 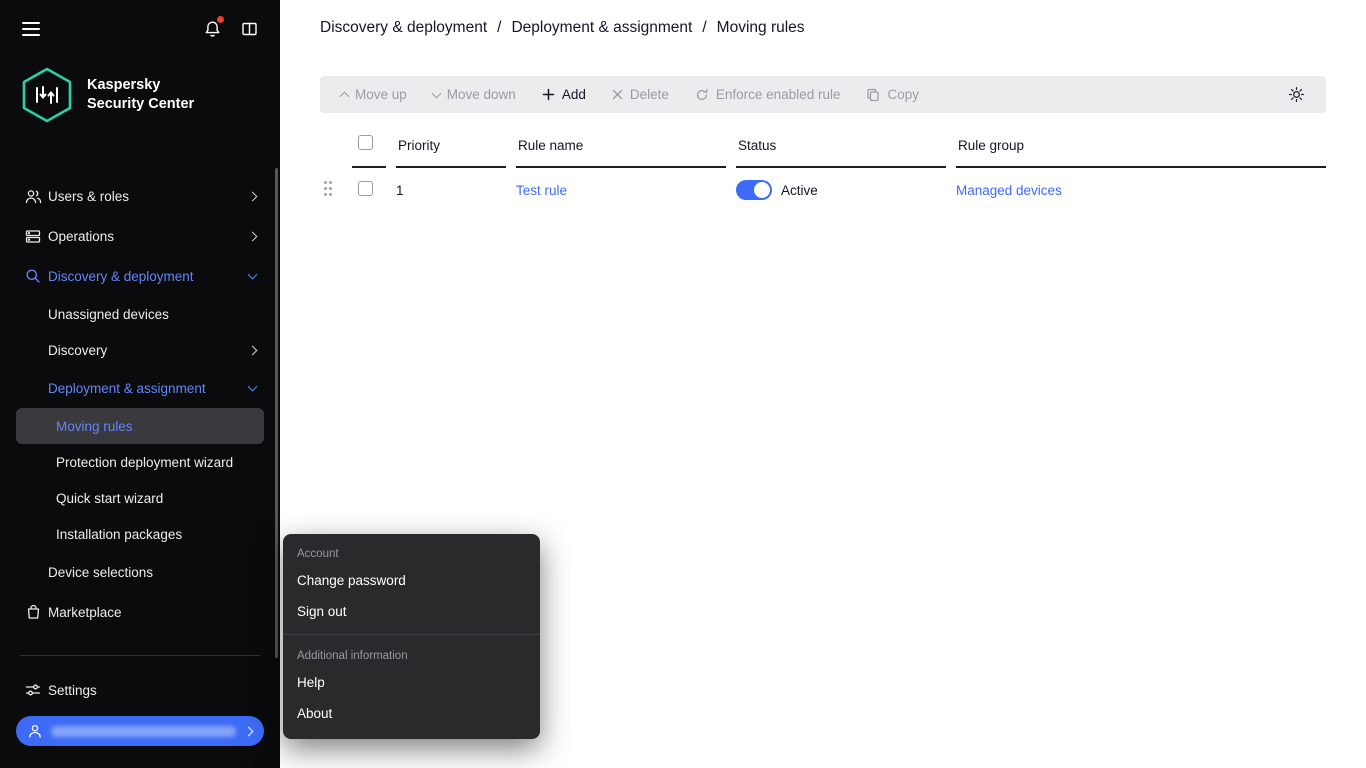 What do you see at coordinates (72, 690) in the screenshot?
I see `sidebar-item-label: Settings` at bounding box center [72, 690].